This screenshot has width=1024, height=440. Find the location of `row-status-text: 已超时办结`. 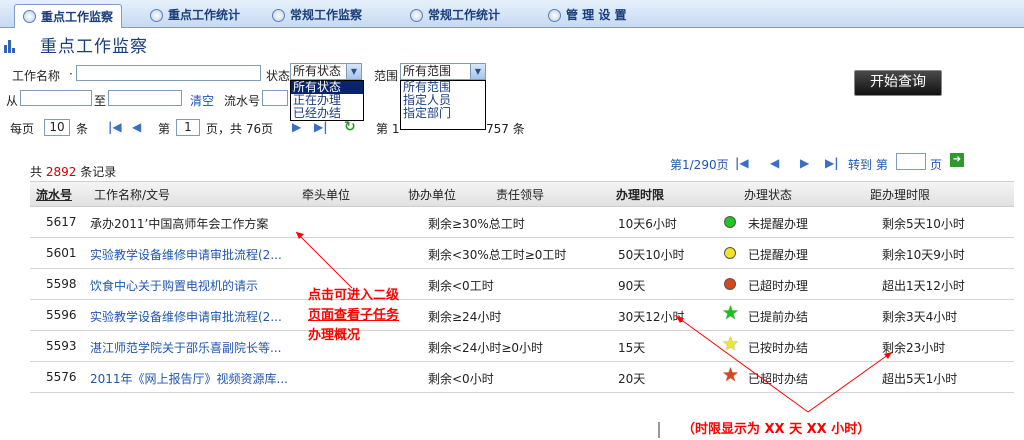

row-status-text: 已超时办结 is located at coordinates (778, 379).